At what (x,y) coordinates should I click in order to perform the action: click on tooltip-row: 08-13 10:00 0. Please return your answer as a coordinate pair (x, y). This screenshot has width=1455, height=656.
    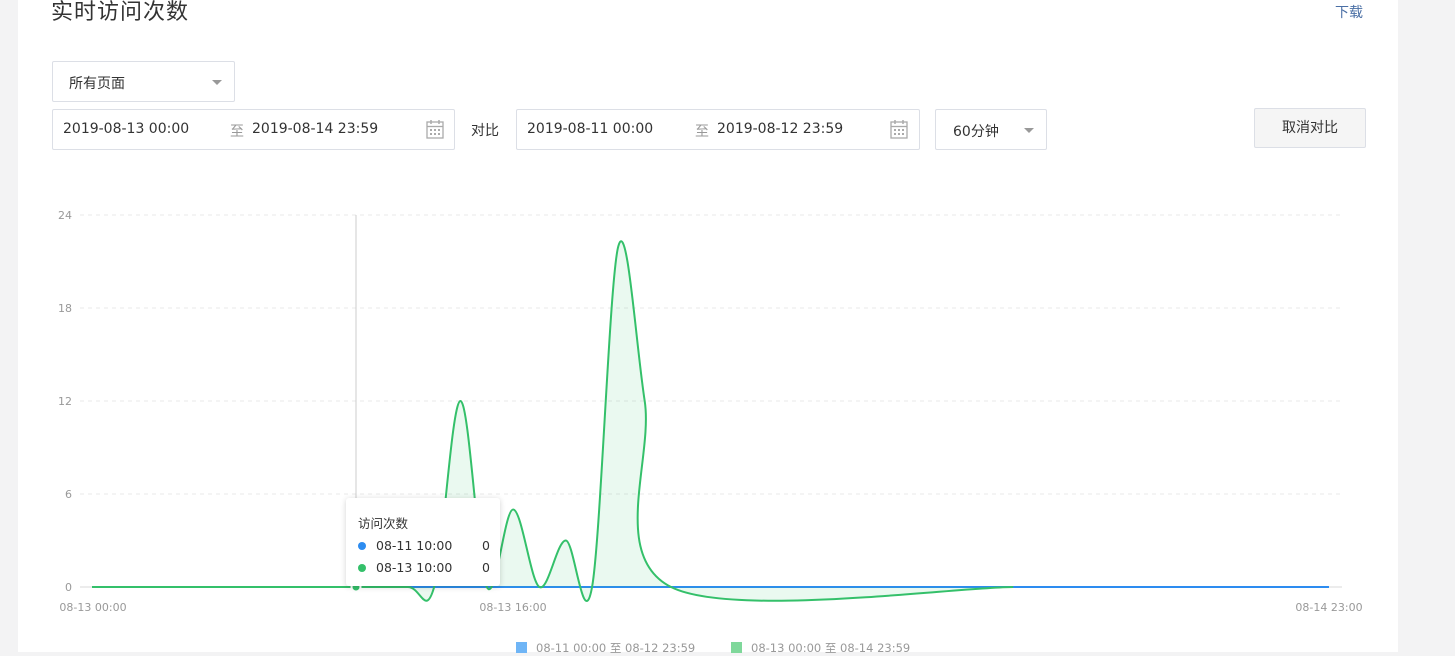
    Looking at the image, I should click on (424, 568).